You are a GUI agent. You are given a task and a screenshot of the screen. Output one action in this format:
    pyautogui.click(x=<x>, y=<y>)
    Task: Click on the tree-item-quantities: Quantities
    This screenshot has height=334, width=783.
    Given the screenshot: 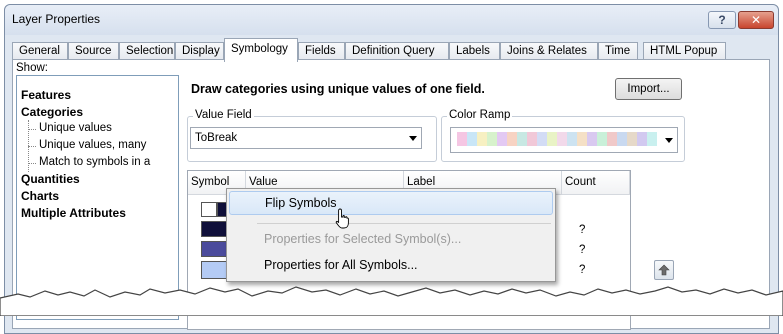 What is the action you would take?
    pyautogui.click(x=50, y=179)
    